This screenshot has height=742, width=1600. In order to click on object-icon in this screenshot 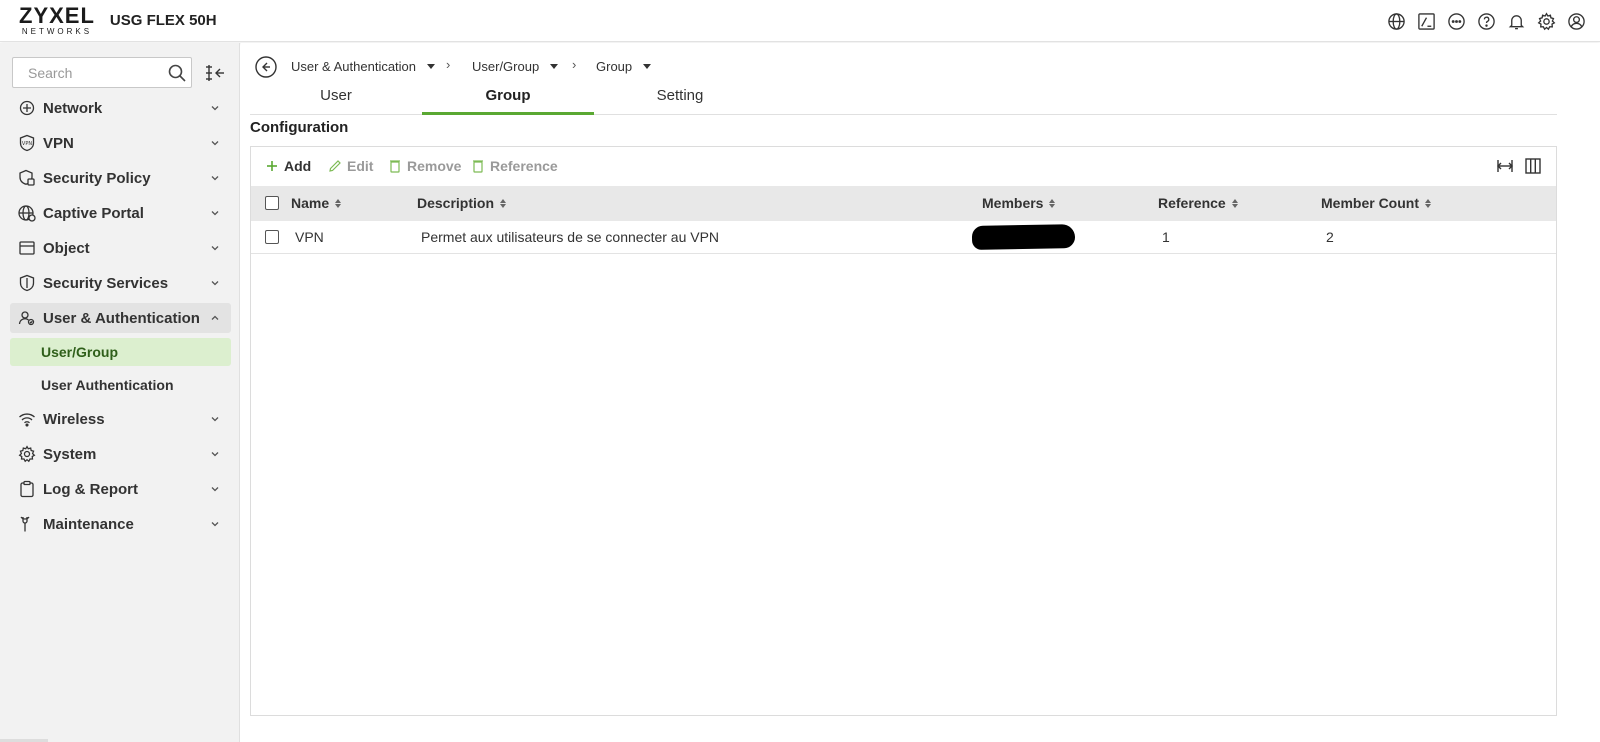, I will do `click(27, 248)`.